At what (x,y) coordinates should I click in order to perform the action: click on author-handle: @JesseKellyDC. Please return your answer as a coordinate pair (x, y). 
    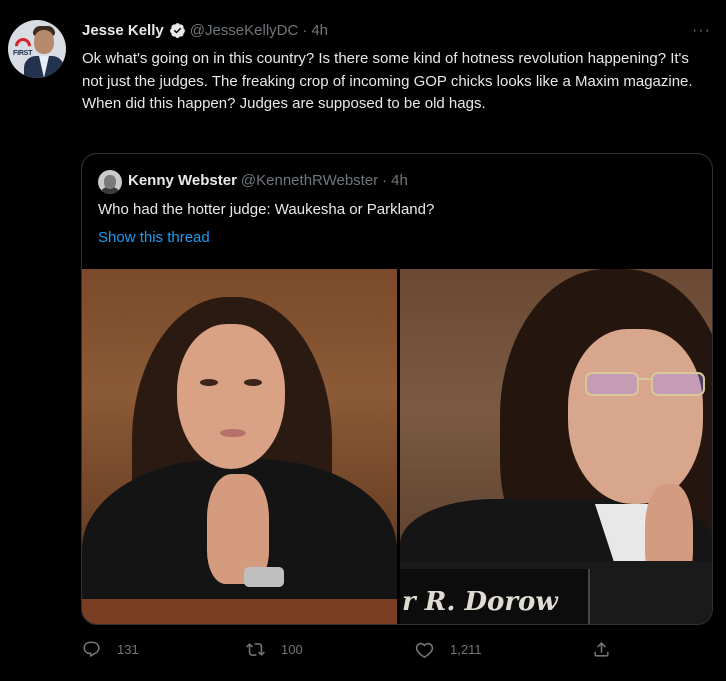
    Looking at the image, I should click on (244, 30).